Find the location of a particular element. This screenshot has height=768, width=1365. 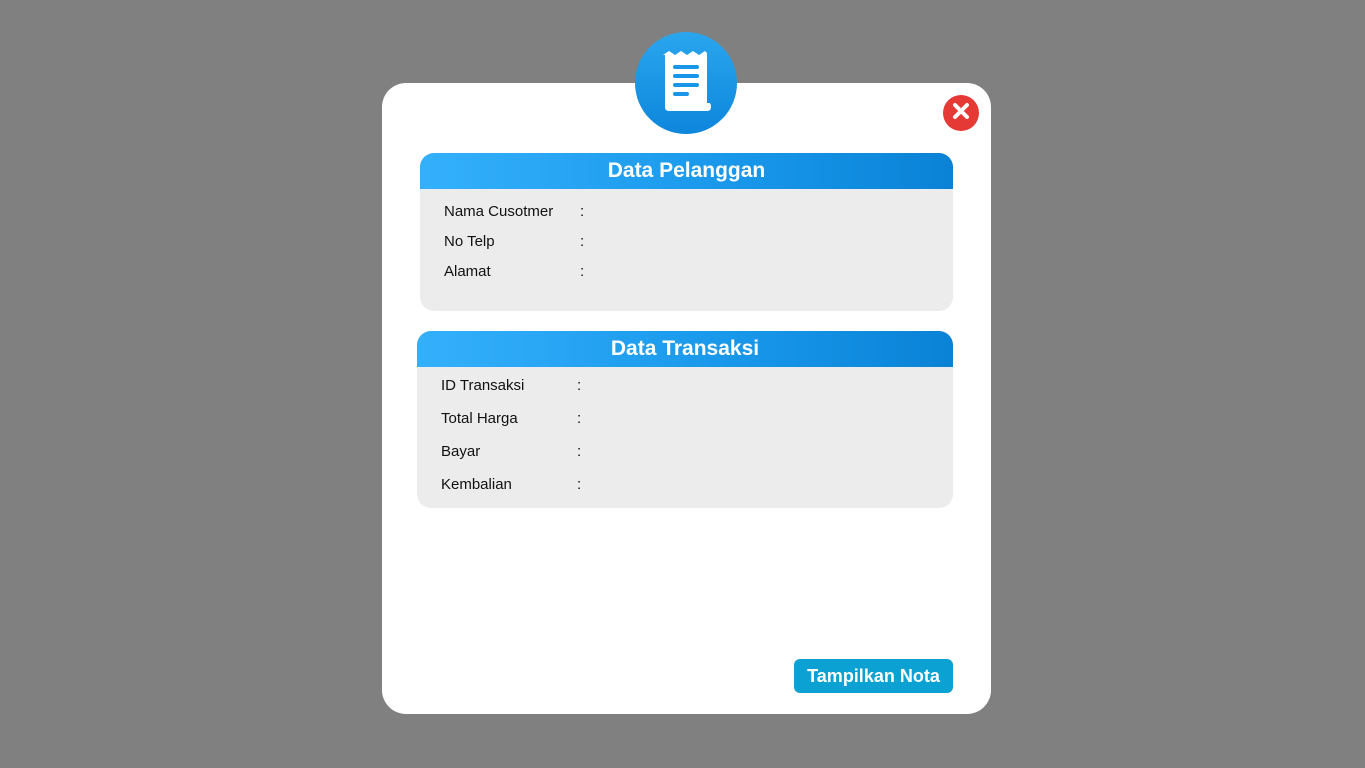

total-price-row: Total Harga : is located at coordinates (515, 418).